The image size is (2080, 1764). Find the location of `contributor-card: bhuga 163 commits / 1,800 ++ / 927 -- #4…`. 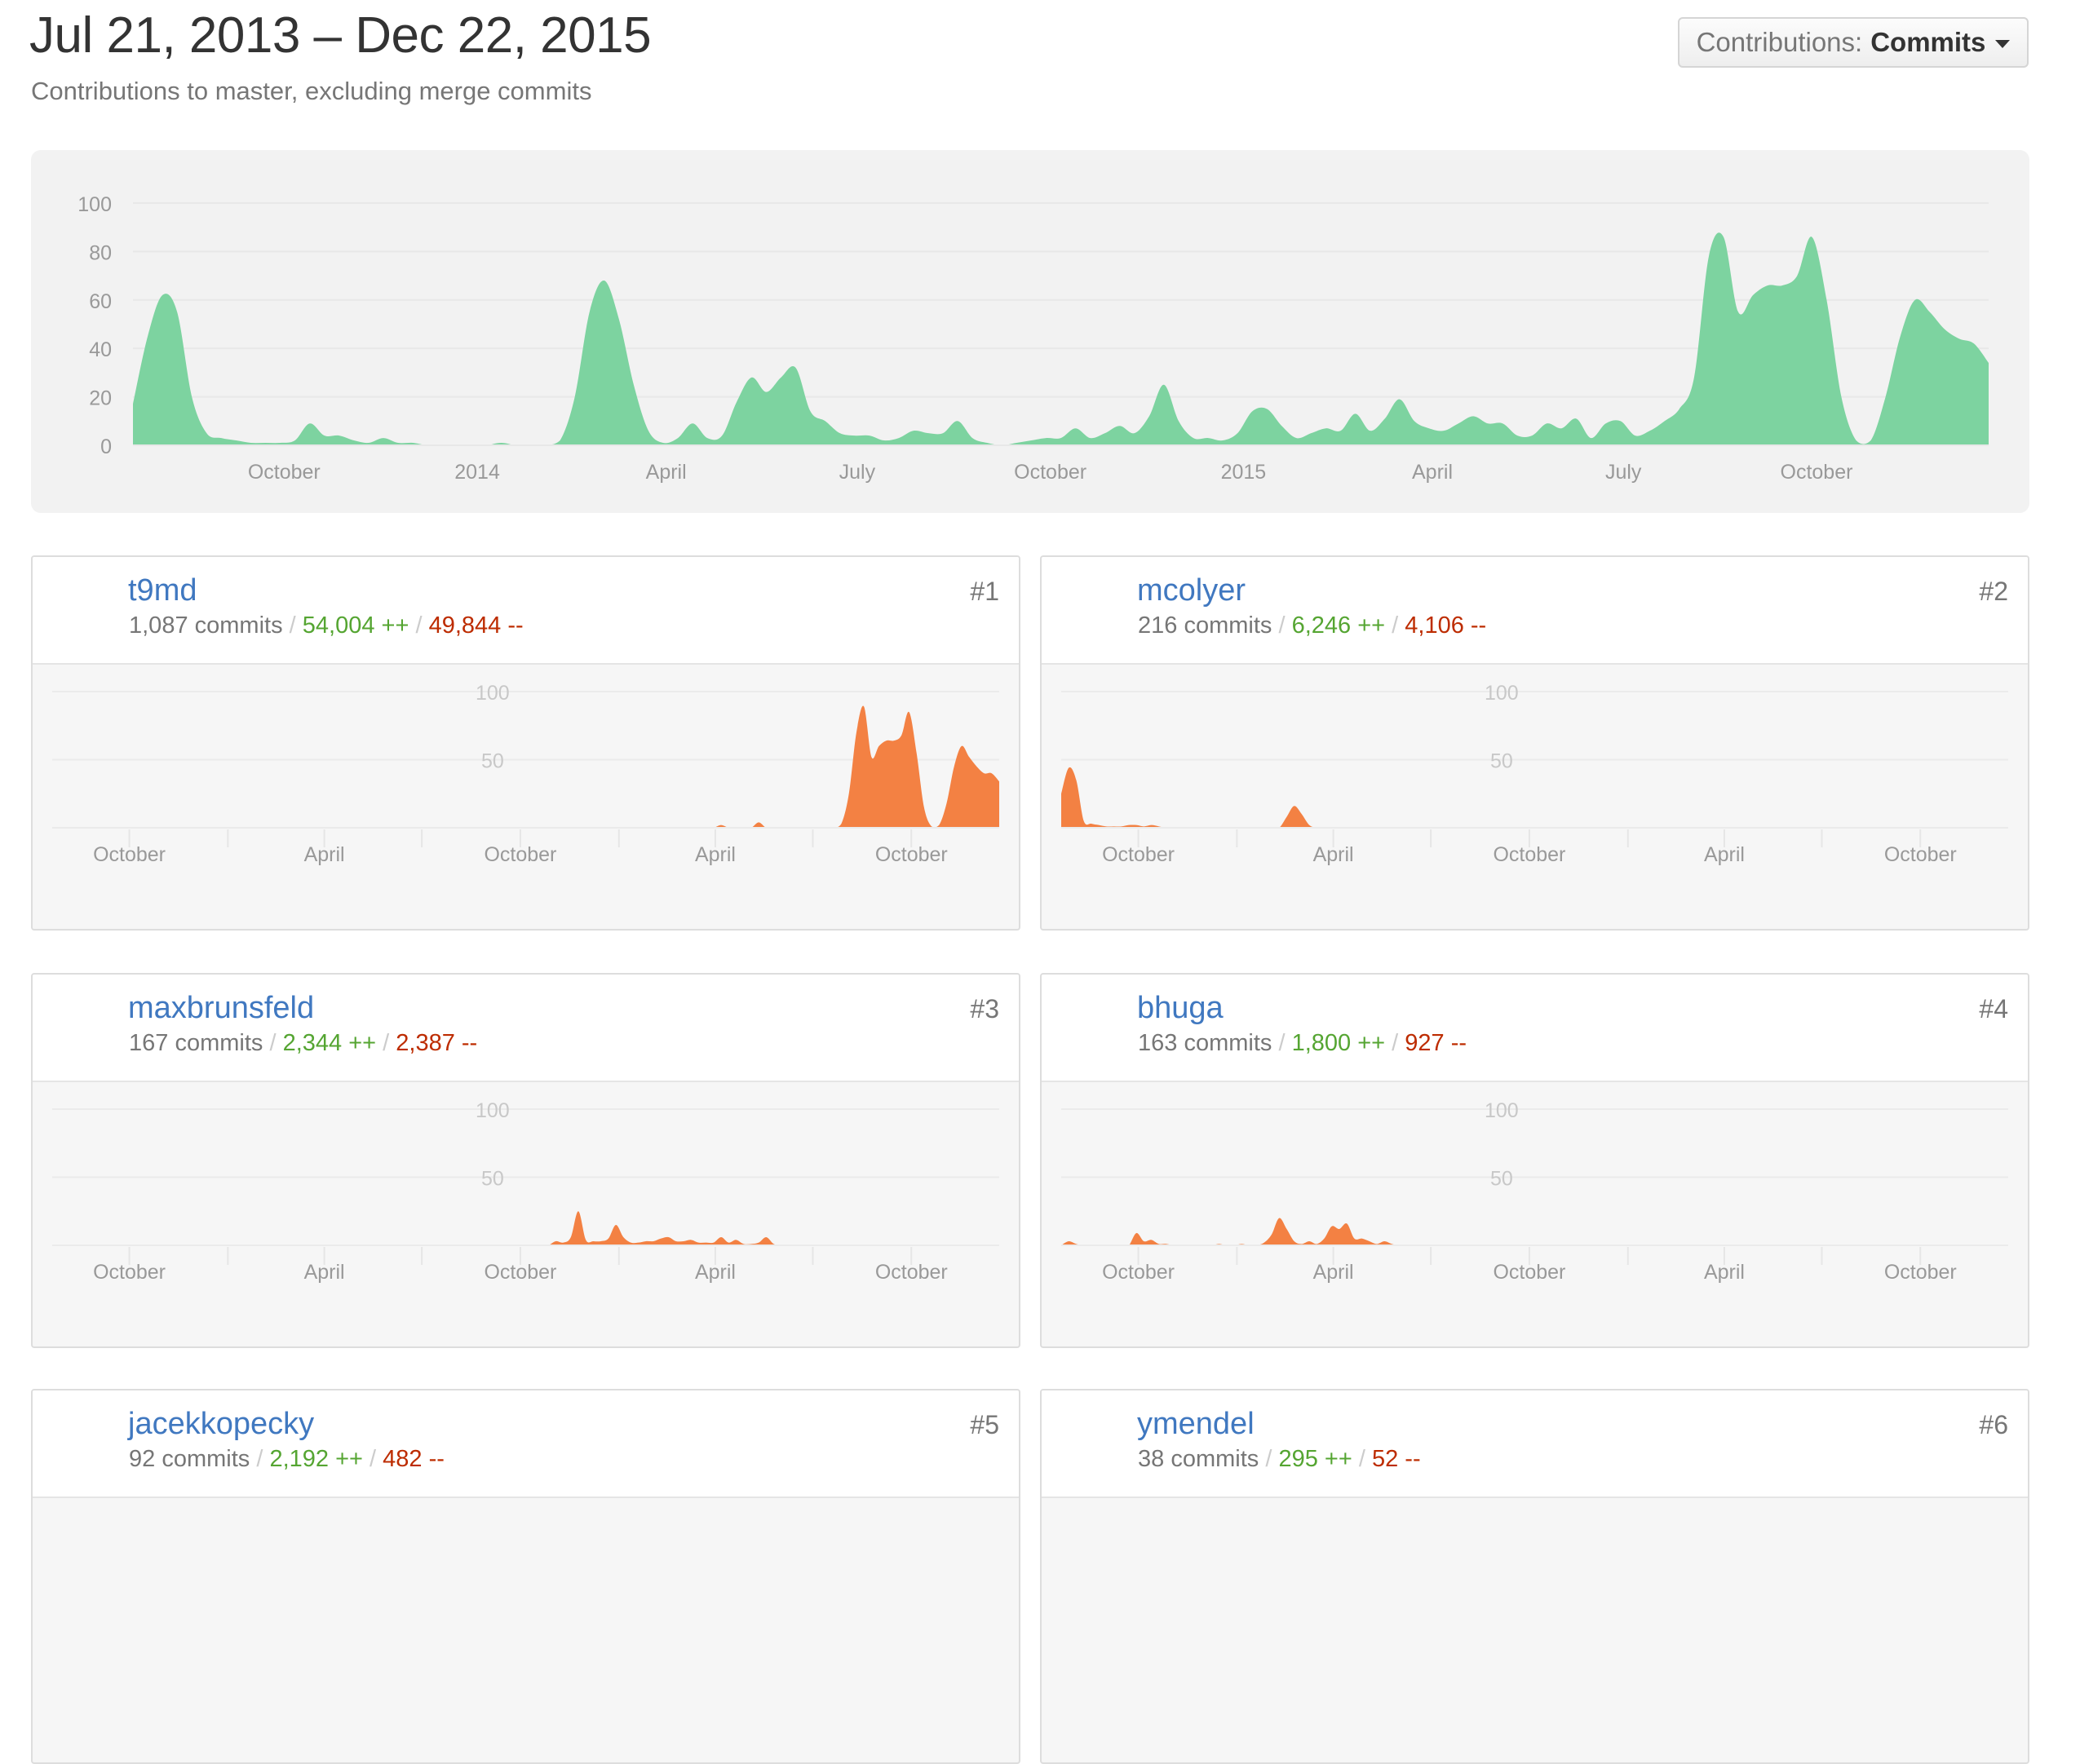

contributor-card: bhuga 163 commits / 1,800 ++ / 927 -- #4… is located at coordinates (1535, 1160).